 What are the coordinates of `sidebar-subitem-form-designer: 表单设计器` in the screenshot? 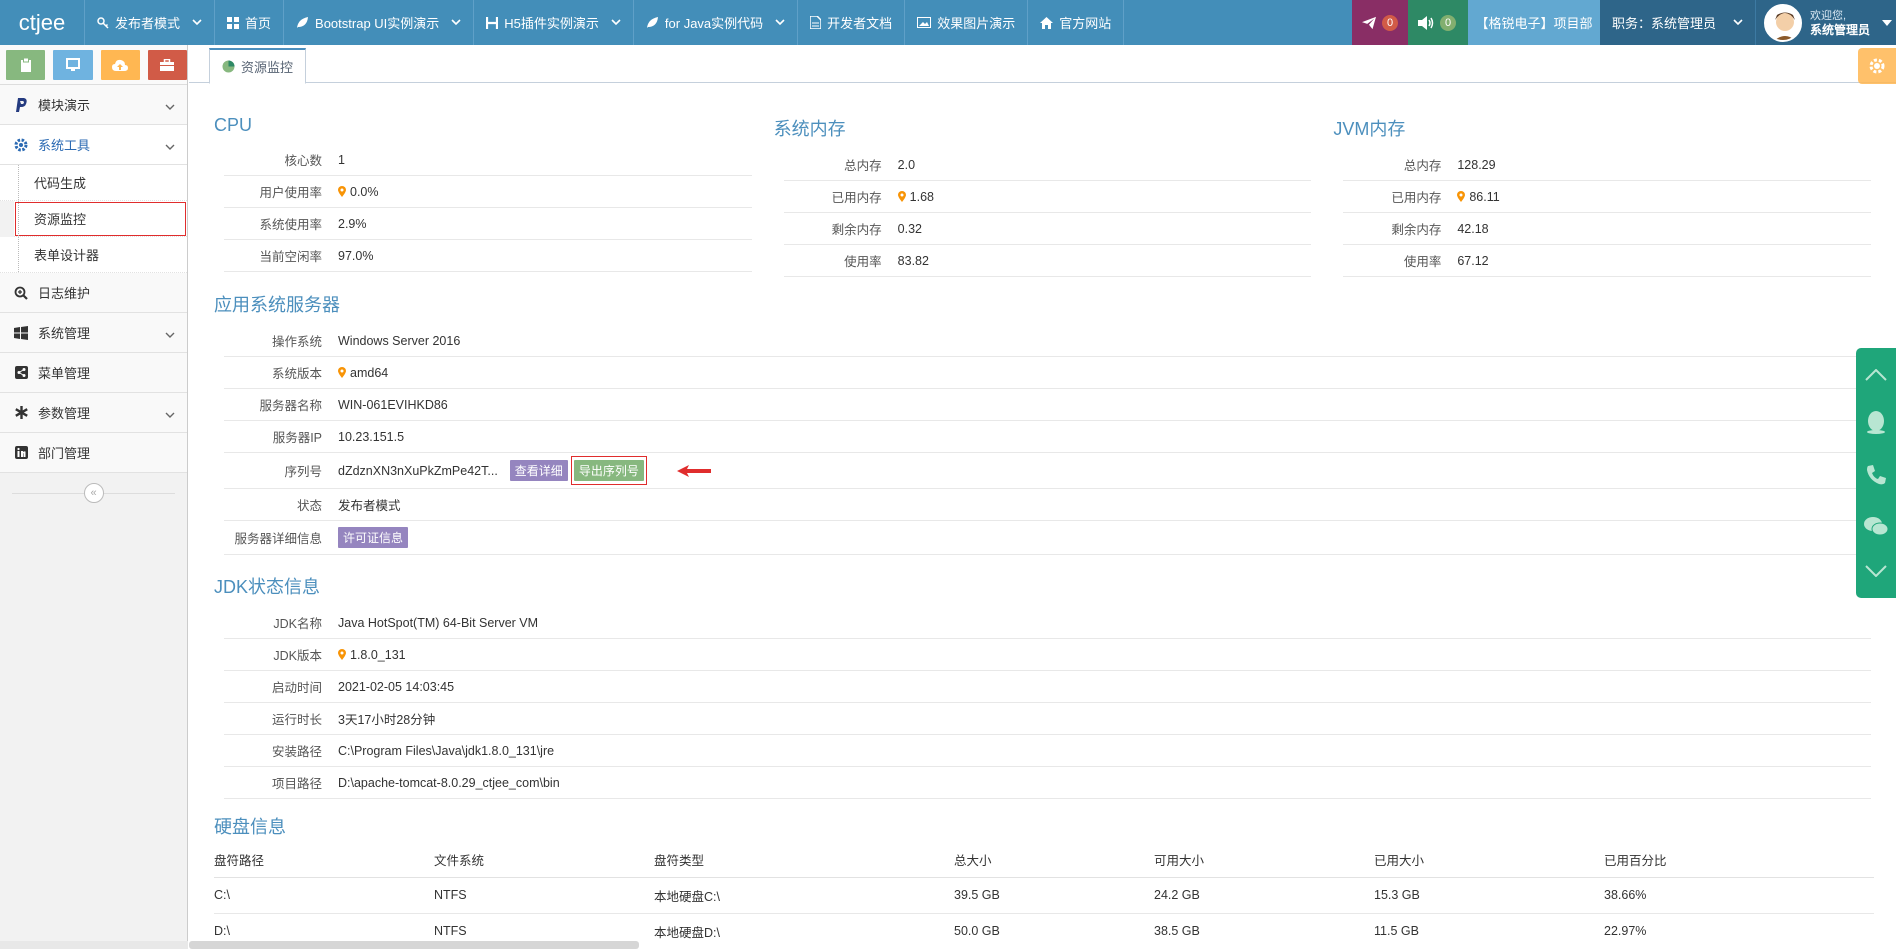 It's located at (93, 255).